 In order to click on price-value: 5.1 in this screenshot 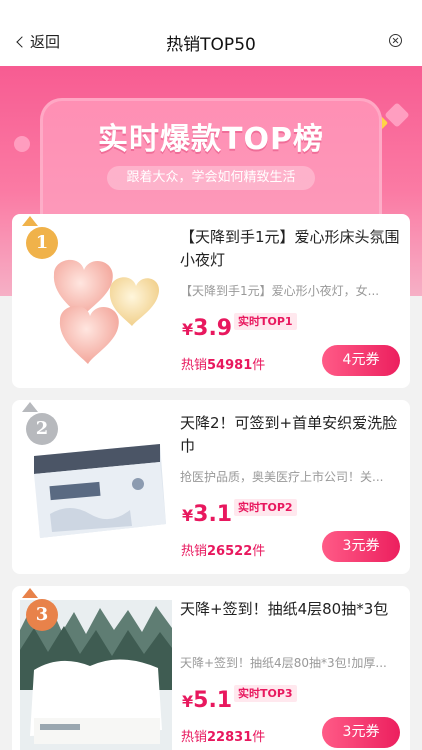, I will do `click(213, 700)`.